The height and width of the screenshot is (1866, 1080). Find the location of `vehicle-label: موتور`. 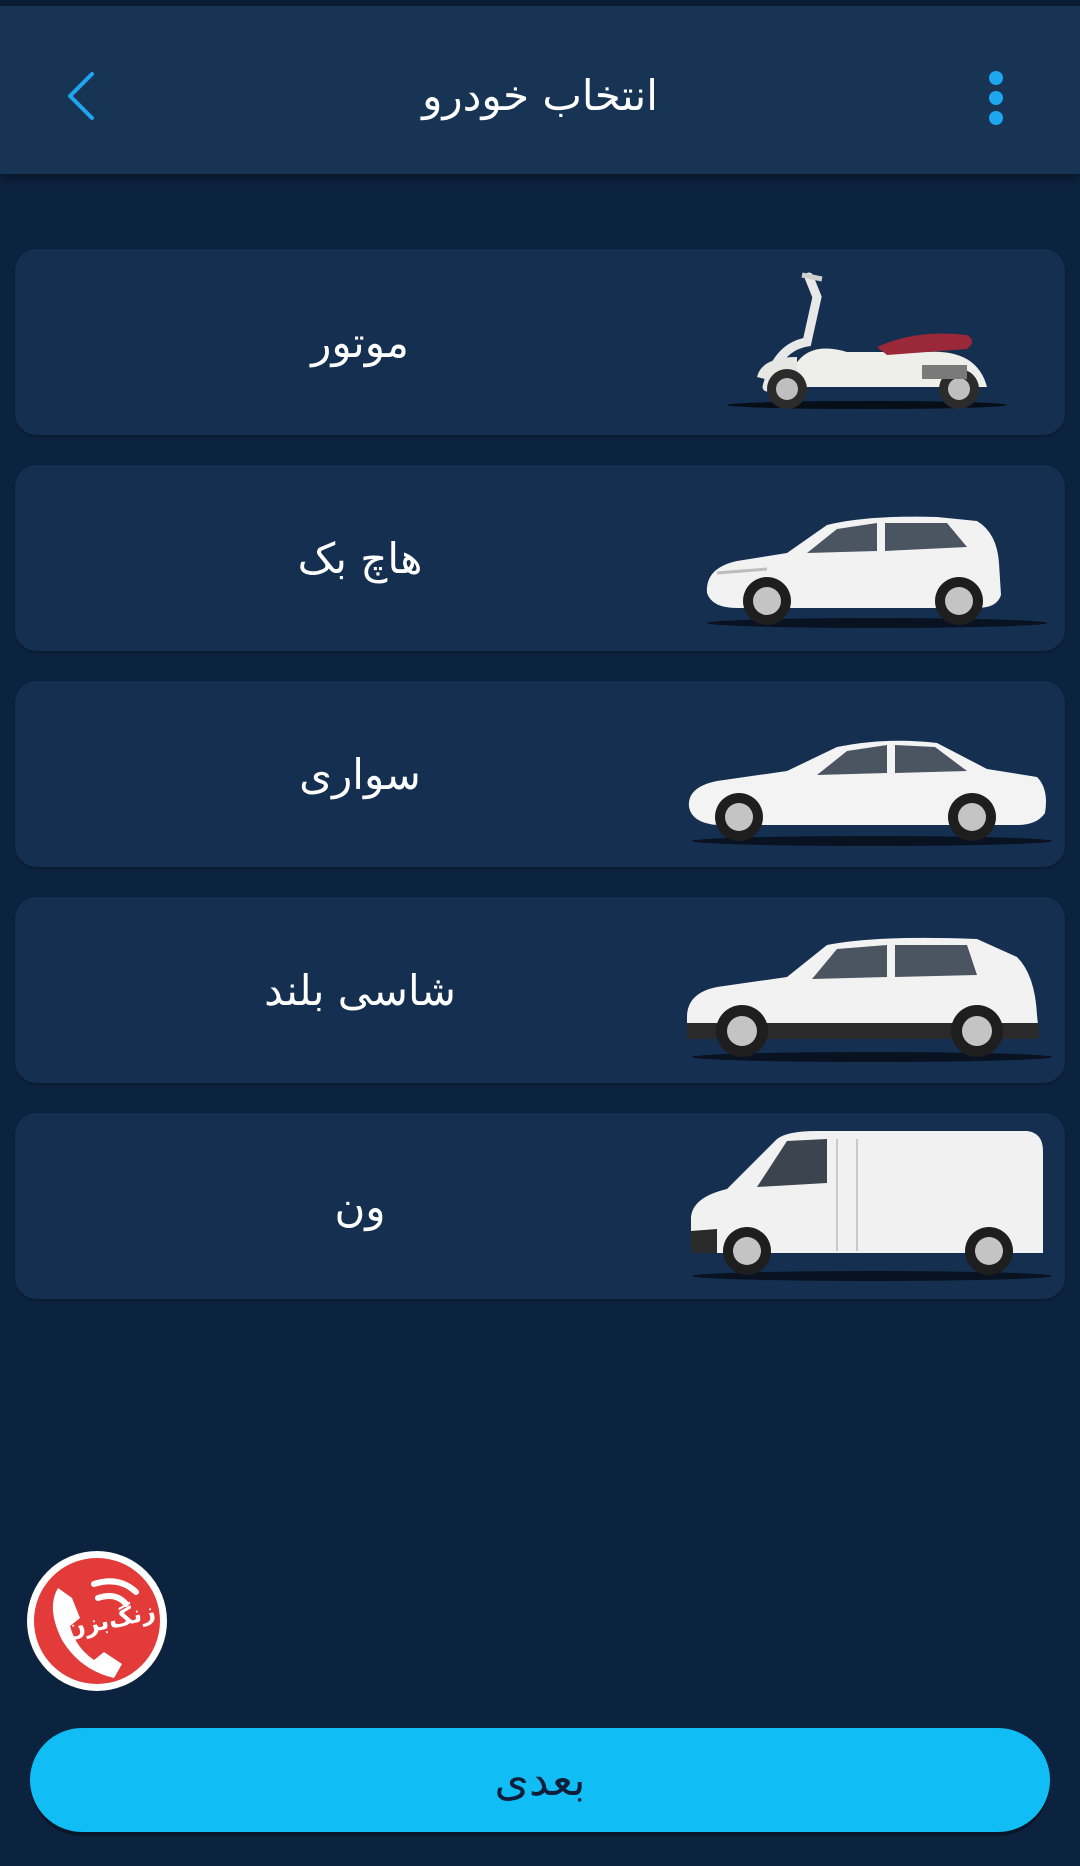

vehicle-label: موتور is located at coordinates (360, 342).